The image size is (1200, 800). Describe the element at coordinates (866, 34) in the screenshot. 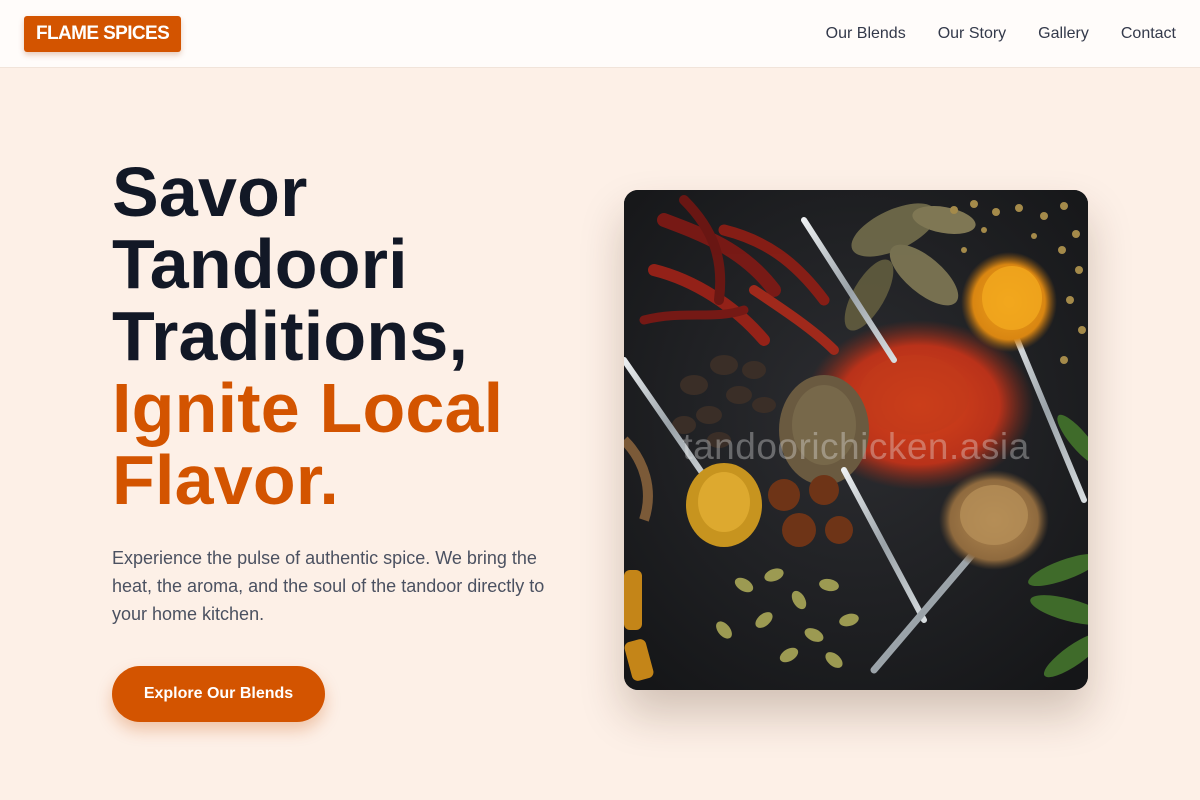

I see `nav-link-our-blends: Our Blends` at that location.